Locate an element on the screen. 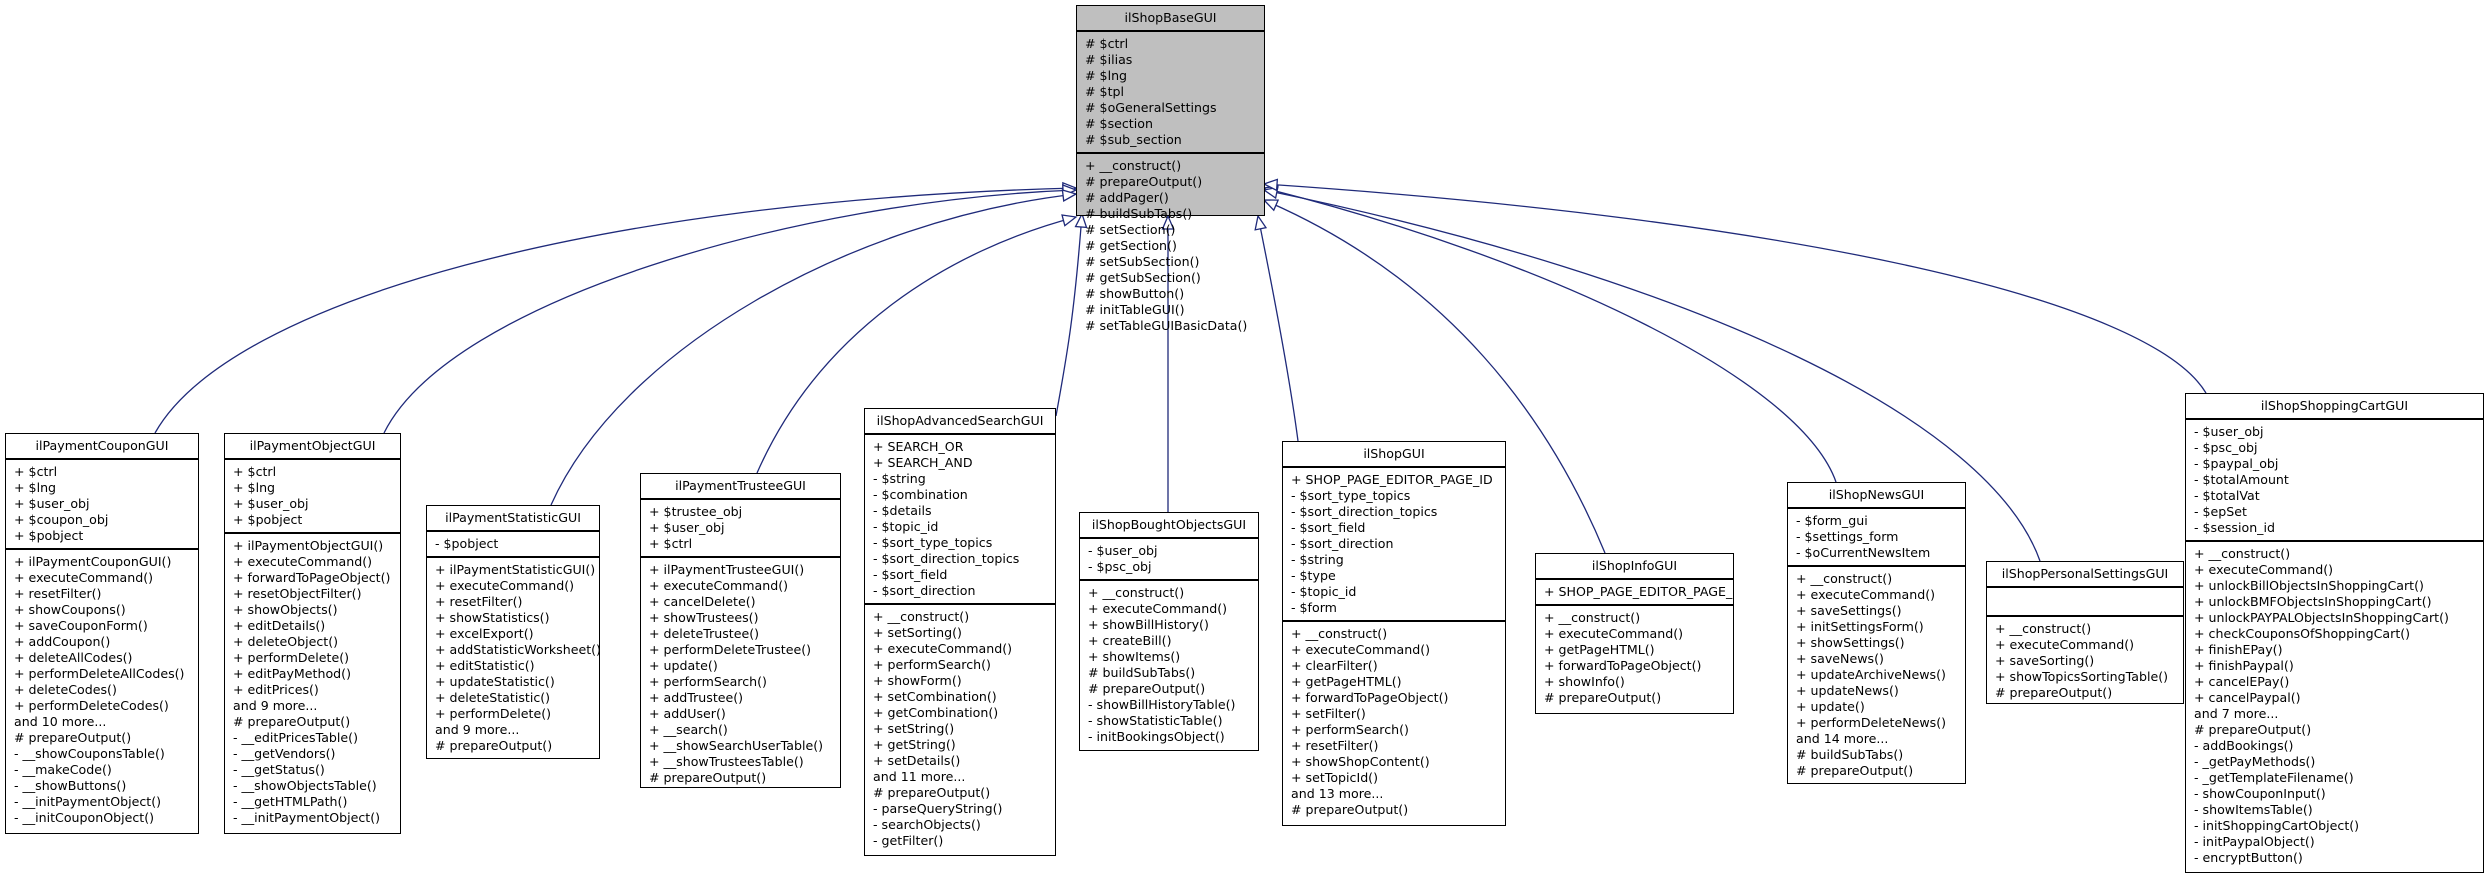 The width and height of the screenshot is (2488, 880). class-operation: + deleteTrustee() is located at coordinates (704, 633).